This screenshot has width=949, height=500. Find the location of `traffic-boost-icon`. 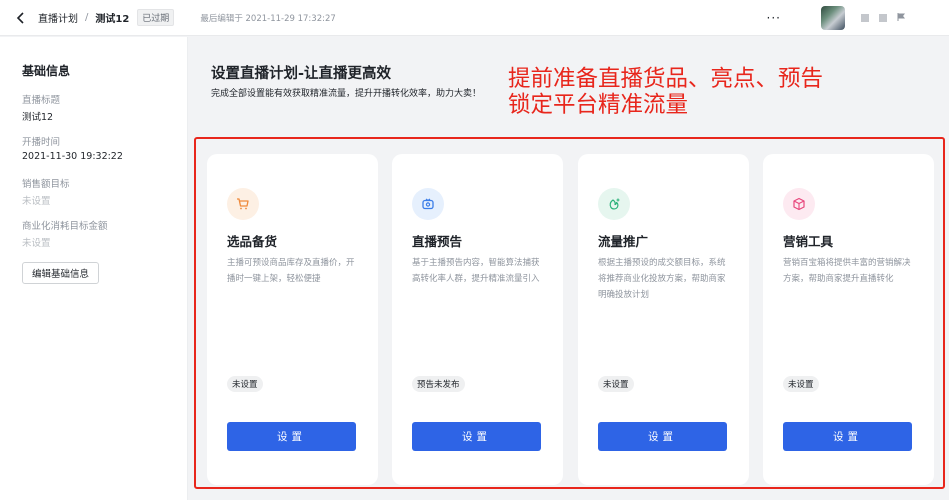

traffic-boost-icon is located at coordinates (614, 204).